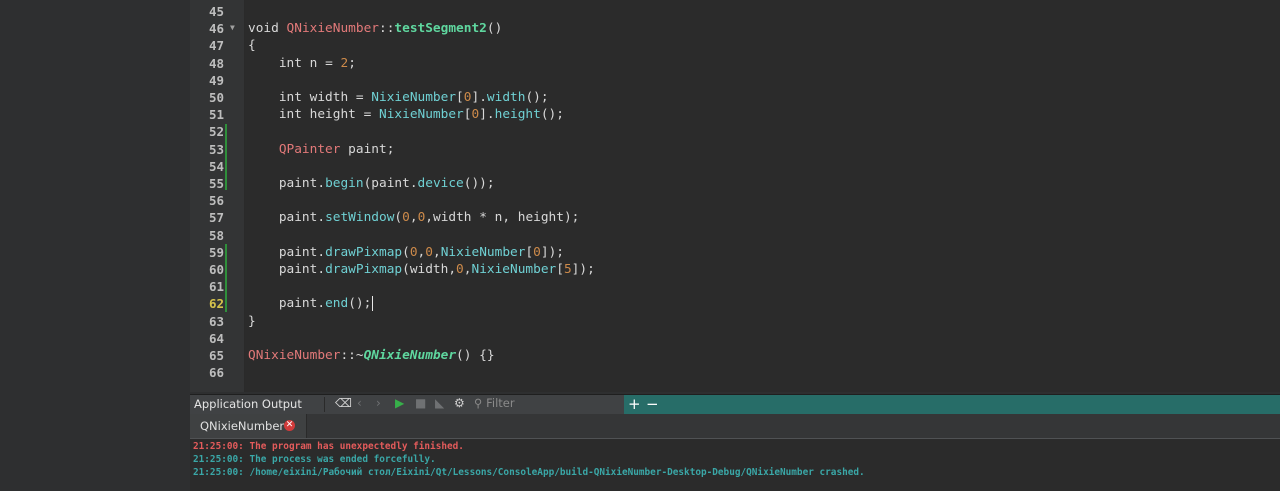  Describe the element at coordinates (420, 403) in the screenshot. I see `stop-icon: ■` at that location.